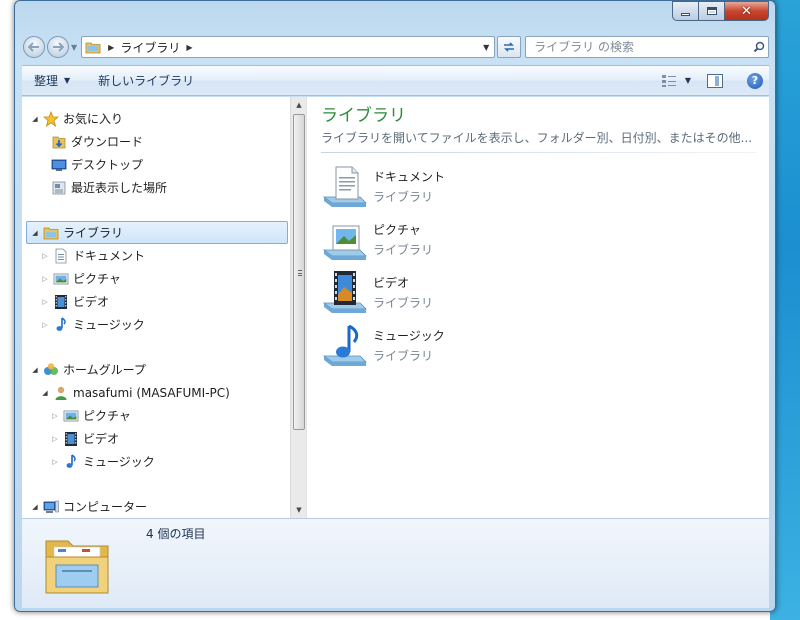 This screenshot has height=620, width=800. What do you see at coordinates (395, 563) in the screenshot?
I see `details-pane: 4 個の項目` at bounding box center [395, 563].